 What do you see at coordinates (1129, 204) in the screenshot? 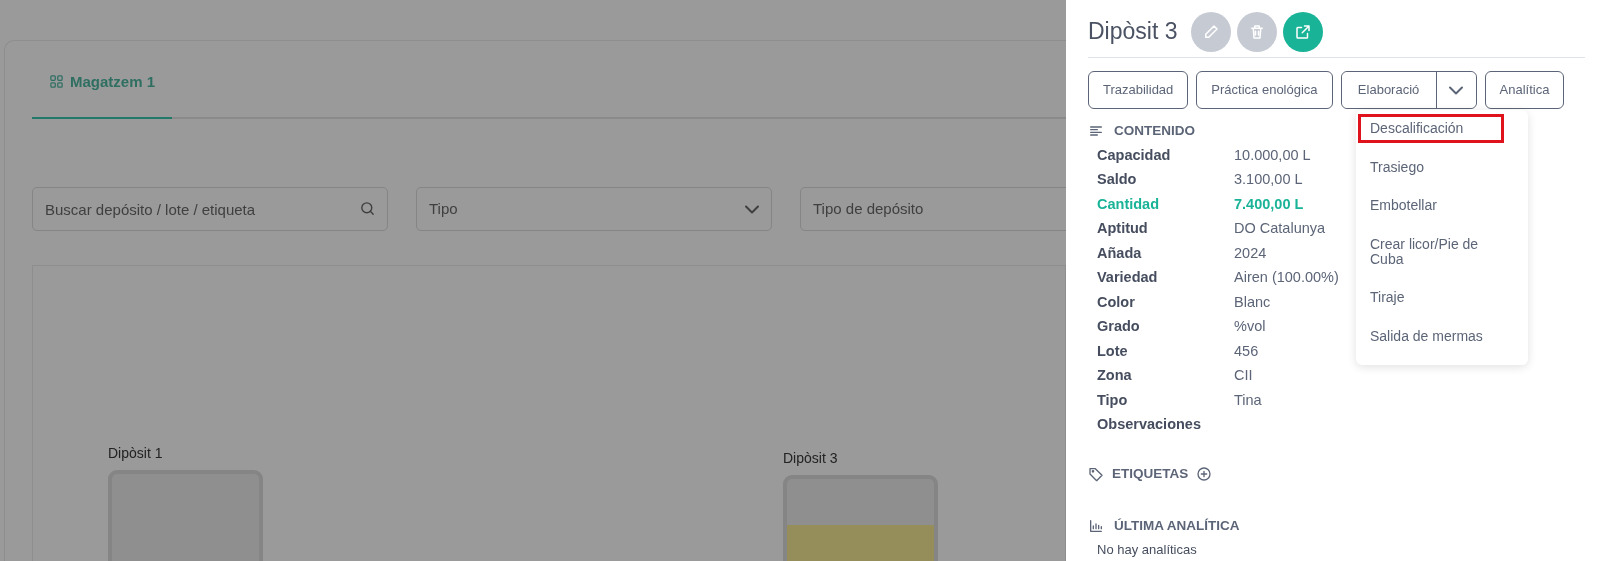
I see `field-label: Cantidad` at bounding box center [1129, 204].